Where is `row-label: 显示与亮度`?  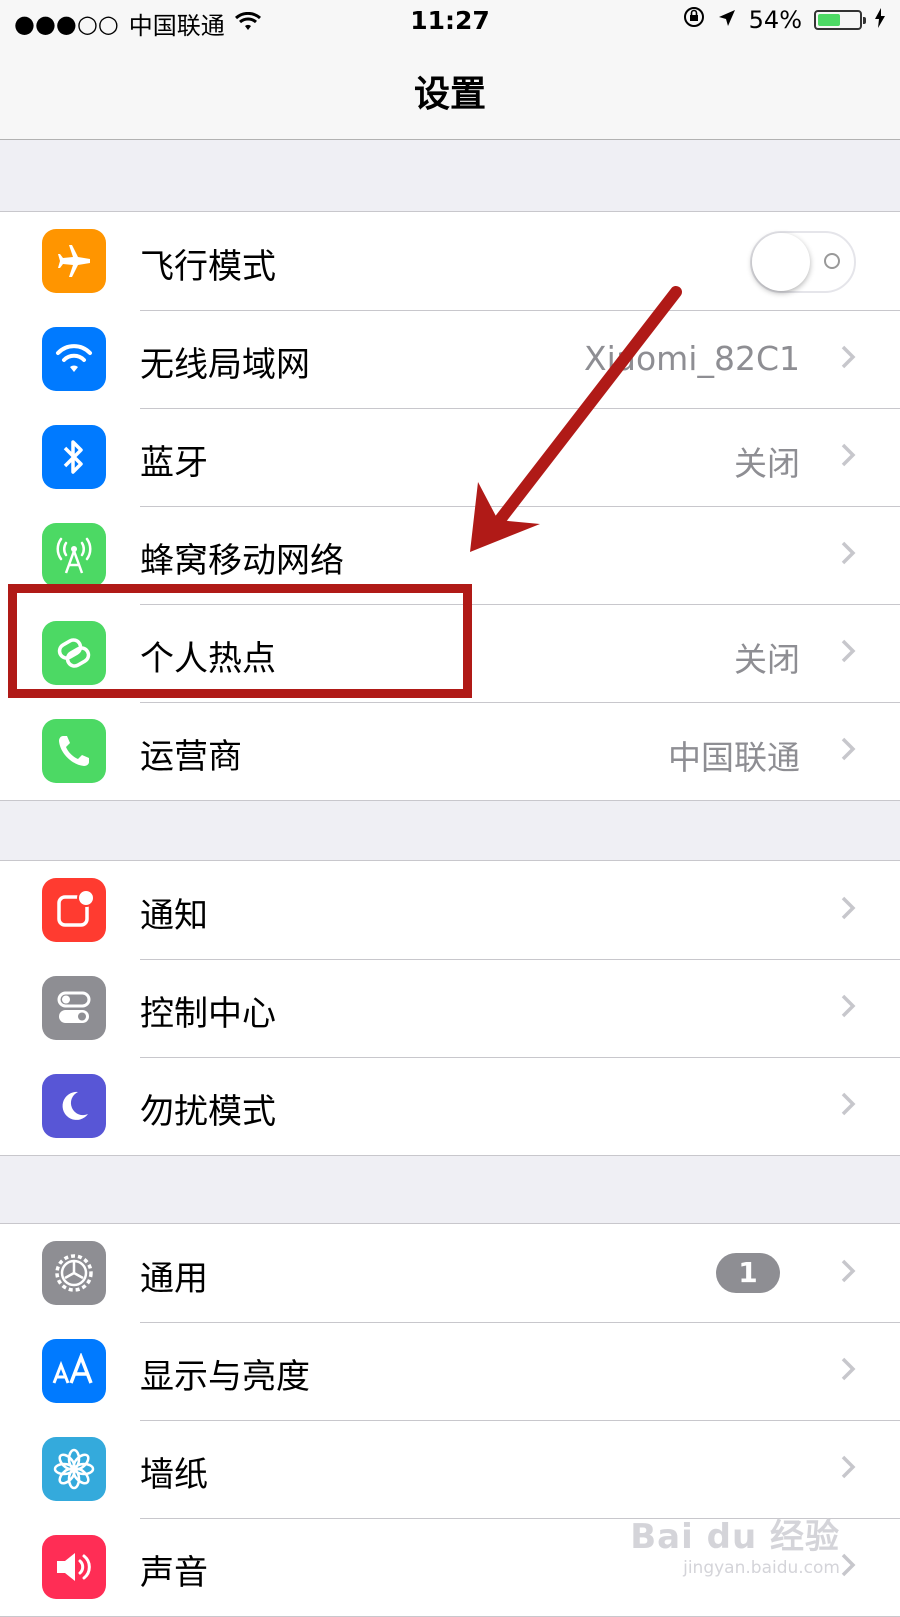 row-label: 显示与亮度 is located at coordinates (225, 1377).